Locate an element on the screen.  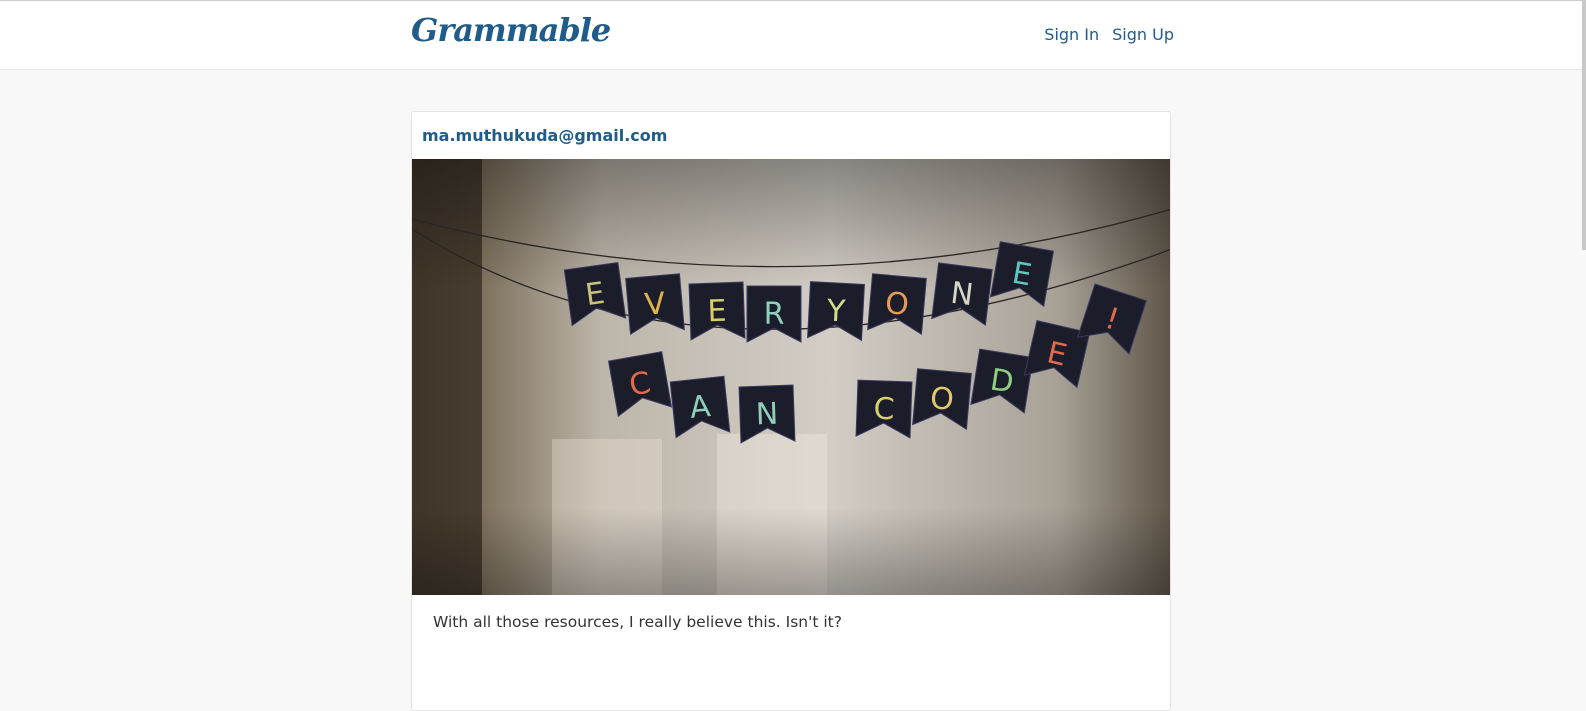
post-author: ma.muthukuda@gmail.com is located at coordinates (545, 135).